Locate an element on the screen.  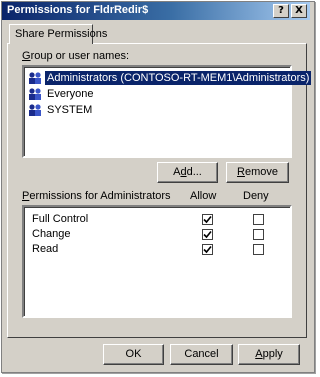
help-button: ? is located at coordinates (281, 11).